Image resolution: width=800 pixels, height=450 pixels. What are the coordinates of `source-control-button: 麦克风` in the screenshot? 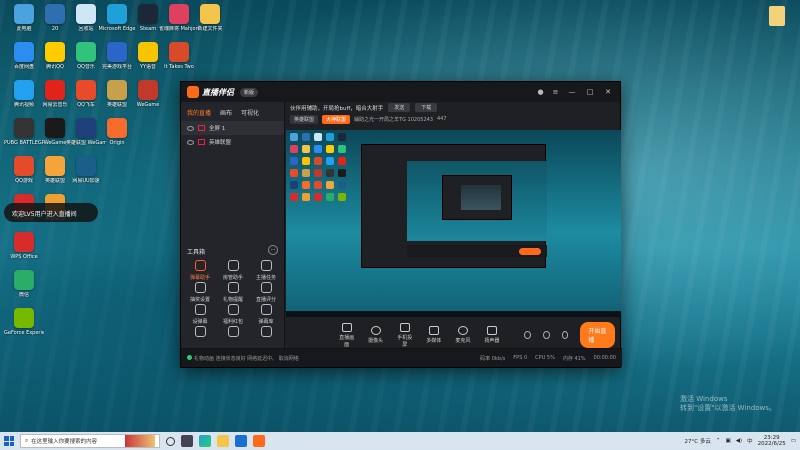 It's located at (462, 335).